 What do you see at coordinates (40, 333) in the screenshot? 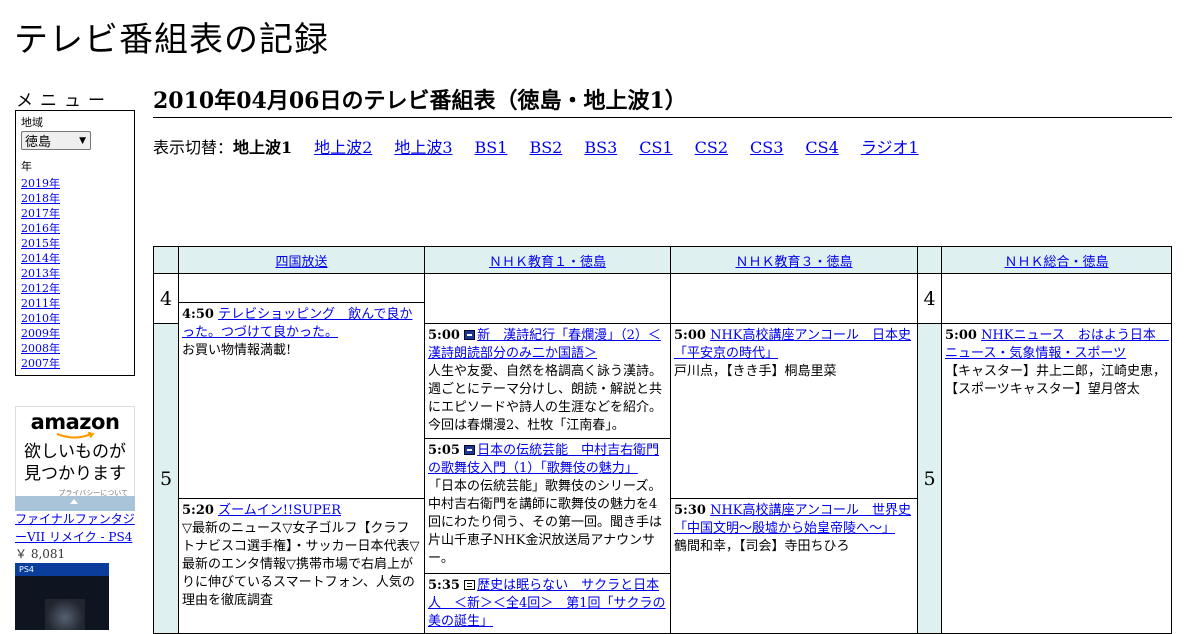
I see `year-link: 2009年` at bounding box center [40, 333].